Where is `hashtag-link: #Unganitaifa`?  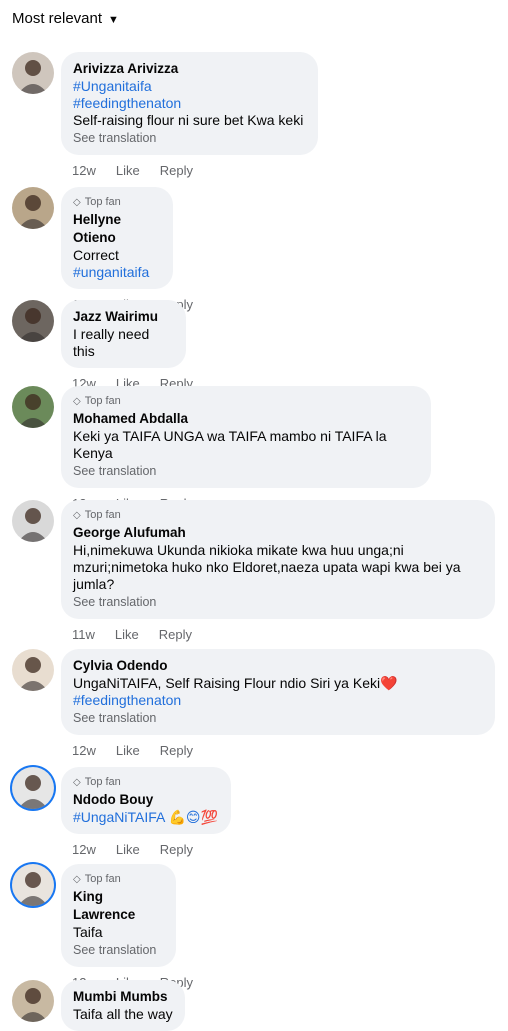
hashtag-link: #Unganitaifa is located at coordinates (189, 86).